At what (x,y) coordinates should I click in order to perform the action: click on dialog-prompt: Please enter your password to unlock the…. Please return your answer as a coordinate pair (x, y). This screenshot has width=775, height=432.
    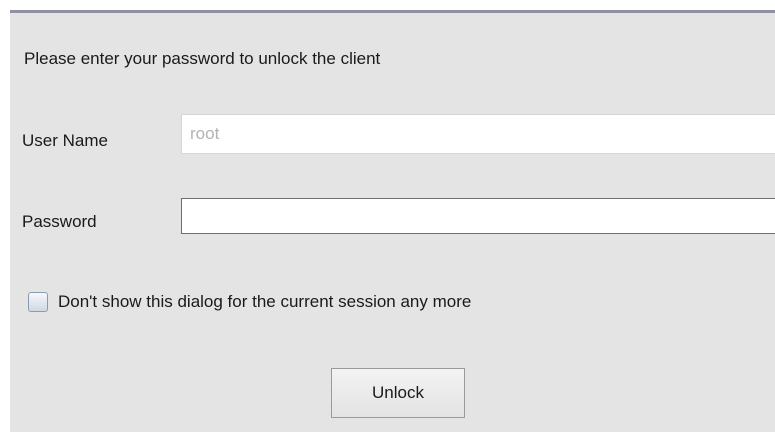
    Looking at the image, I should click on (202, 58).